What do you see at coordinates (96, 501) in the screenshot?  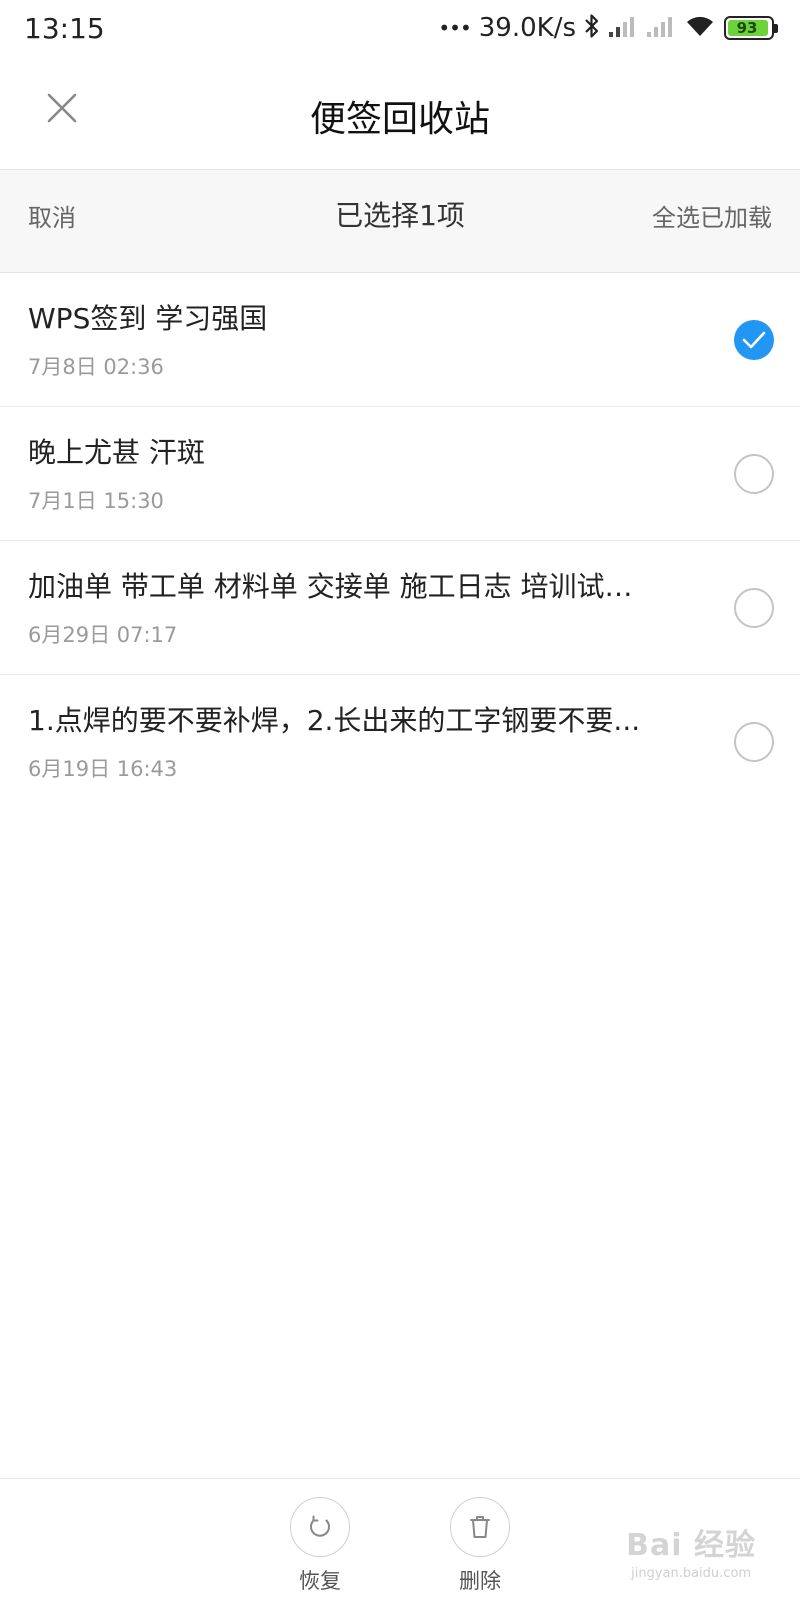 I see `note-date: 7月1日 15:30` at bounding box center [96, 501].